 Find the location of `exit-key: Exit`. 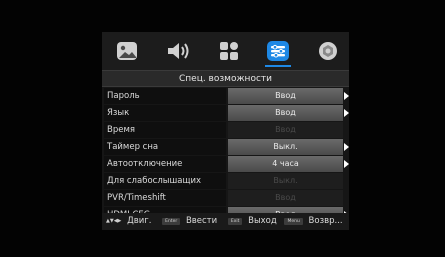

exit-key: Exit is located at coordinates (235, 221).